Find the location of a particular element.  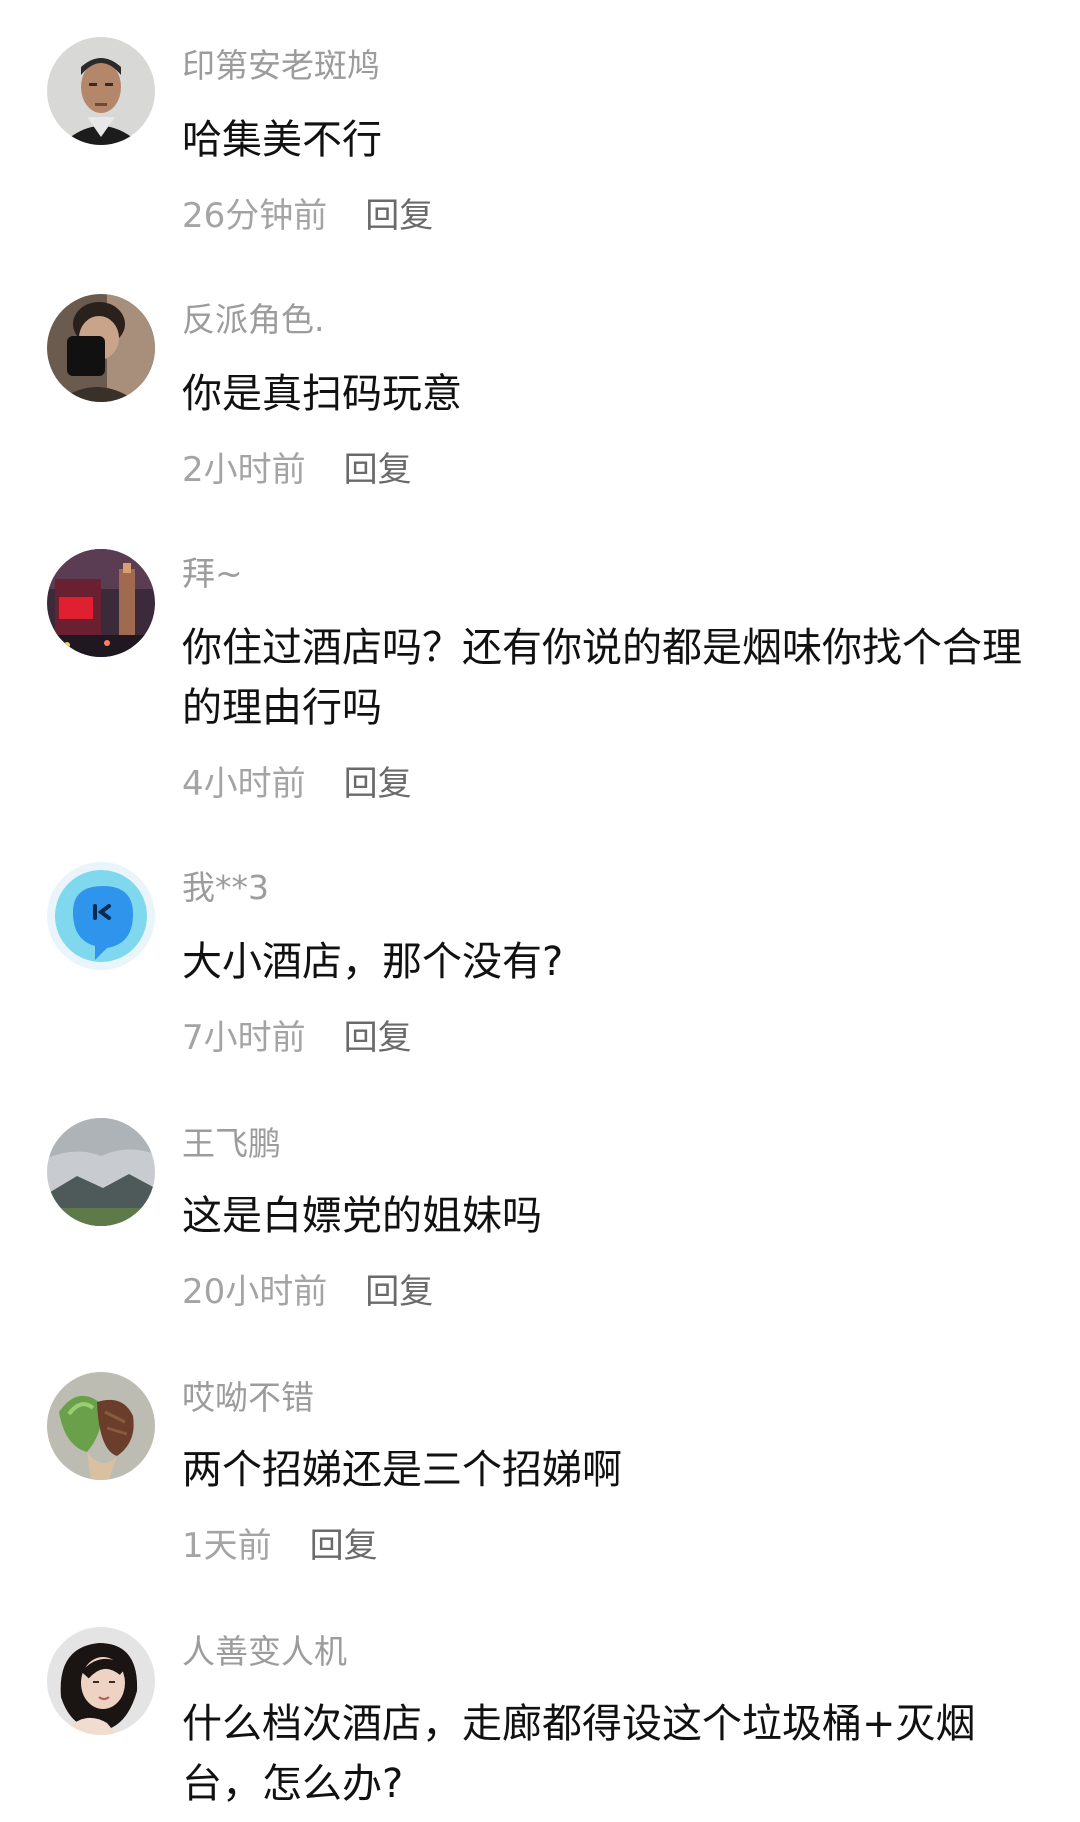

comment-meta: 2小时前 回复 is located at coordinates (297, 470).